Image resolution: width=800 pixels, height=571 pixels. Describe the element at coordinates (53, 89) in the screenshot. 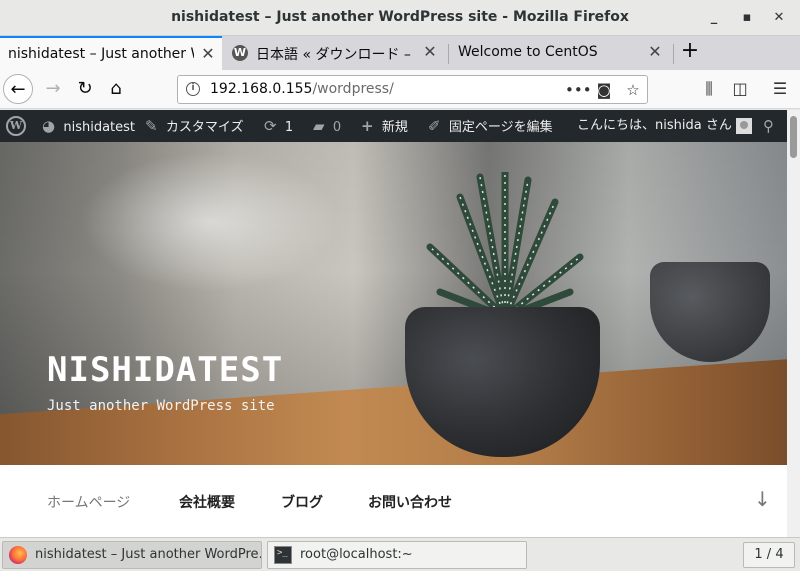

I see `forward-button: →` at that location.